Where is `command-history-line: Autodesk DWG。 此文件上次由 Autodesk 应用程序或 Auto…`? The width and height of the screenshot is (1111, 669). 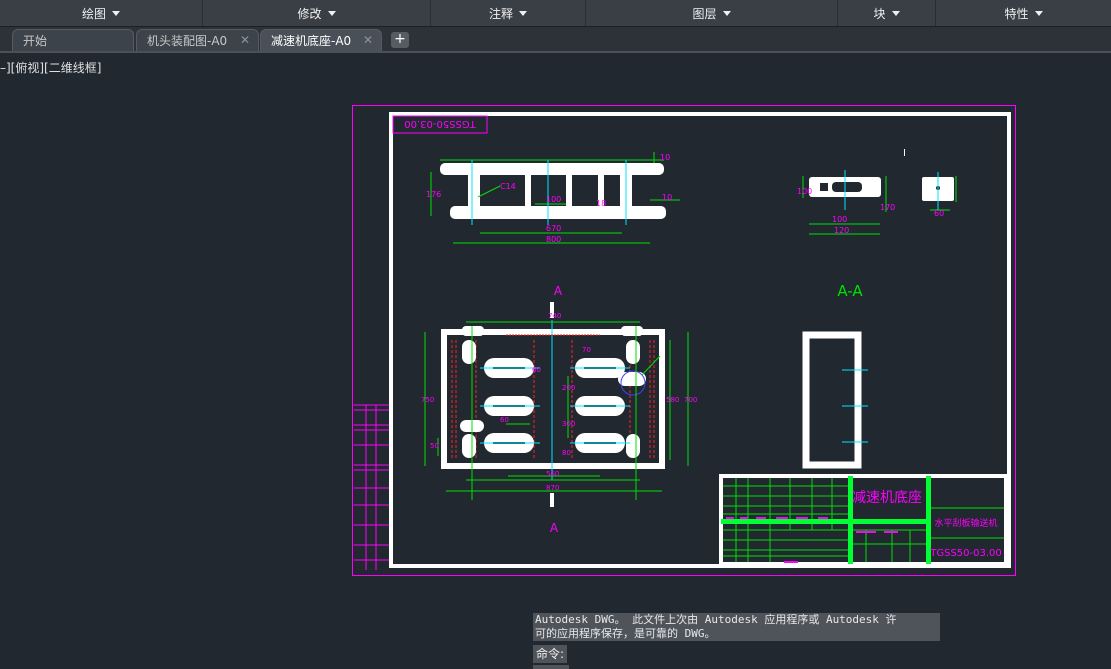
command-history-line: Autodesk DWG。 此文件上次由 Autodesk 应用程序或 Auto… is located at coordinates (716, 619).